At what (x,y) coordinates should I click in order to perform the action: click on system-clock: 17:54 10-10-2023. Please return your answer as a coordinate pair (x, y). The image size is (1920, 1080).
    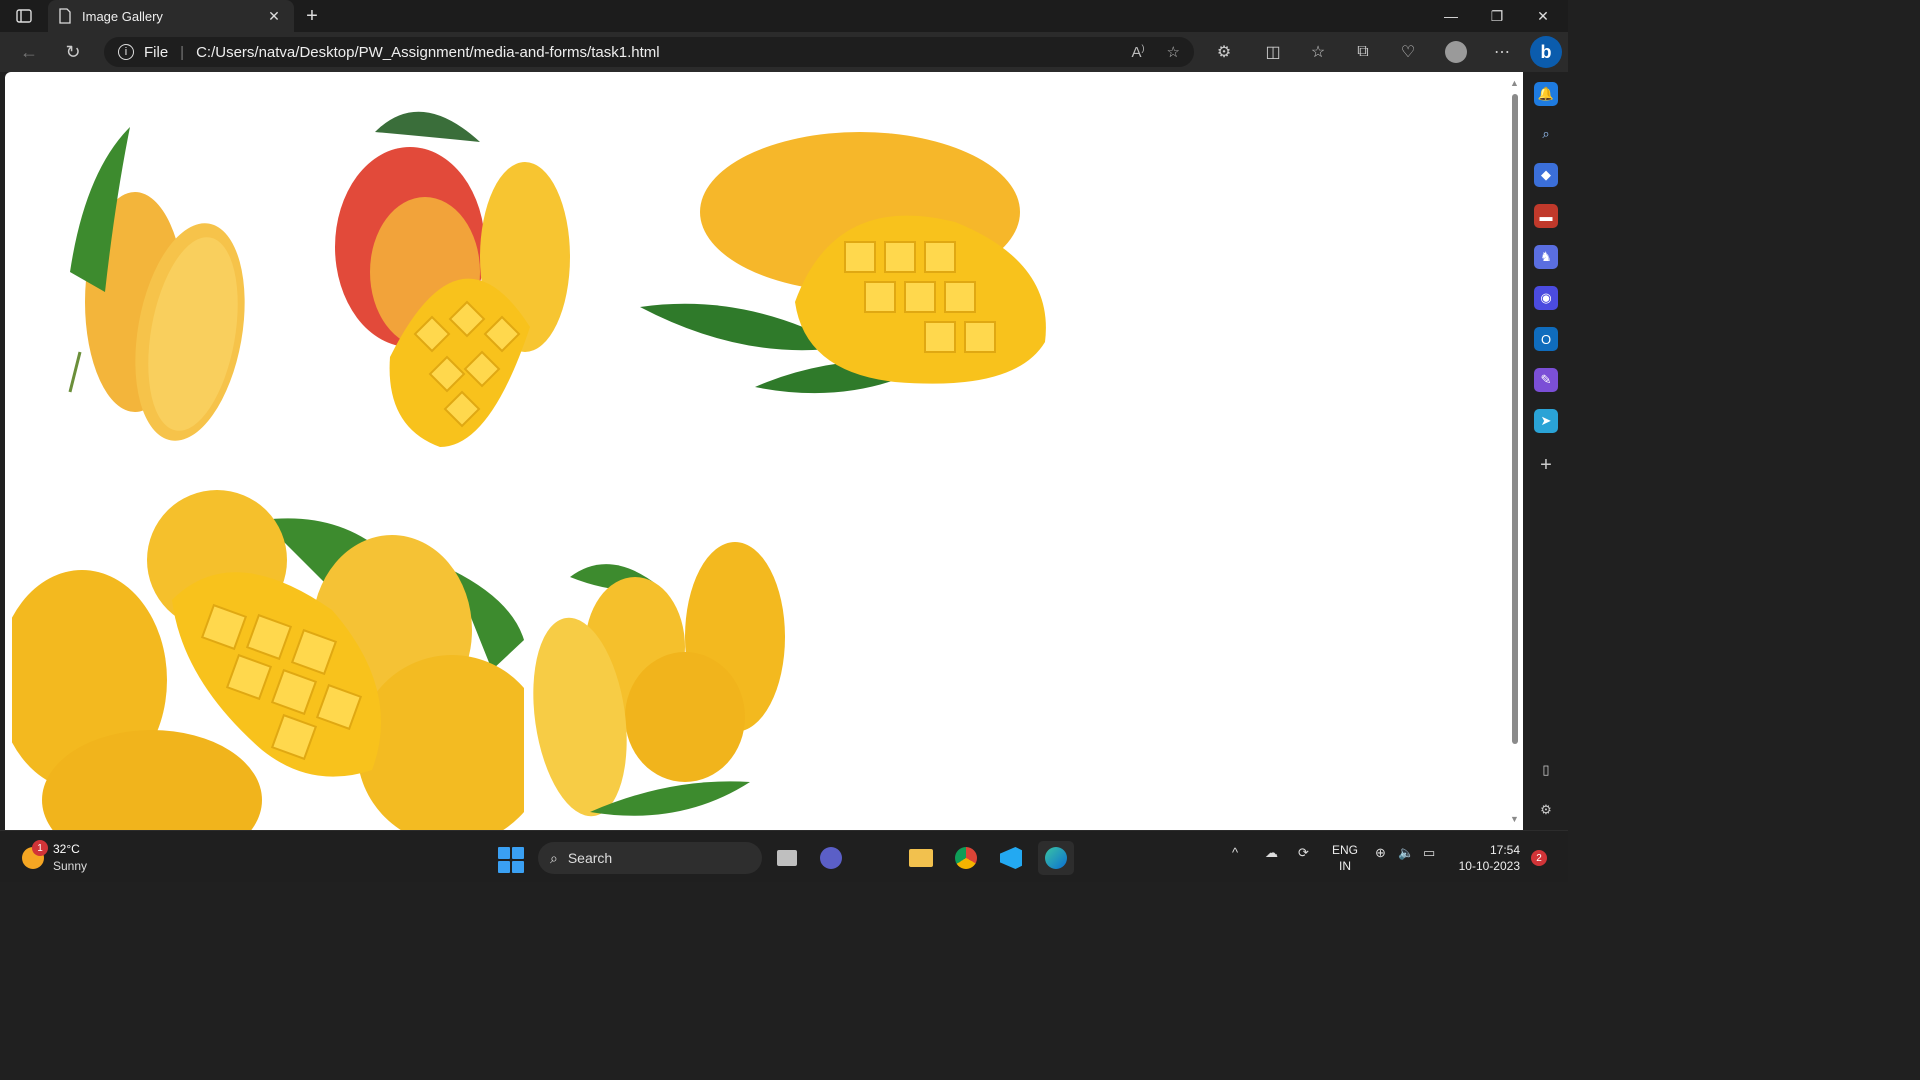
    Looking at the image, I should click on (1486, 858).